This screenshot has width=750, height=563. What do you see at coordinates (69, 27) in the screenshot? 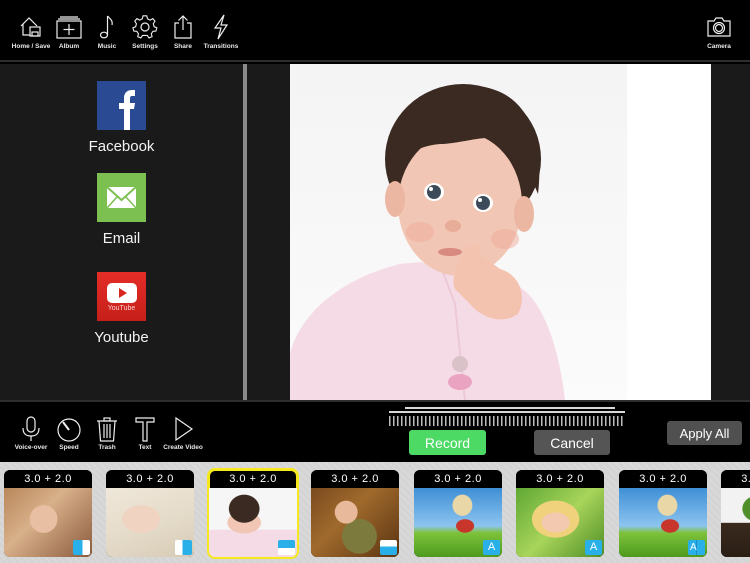
I see `album-icon` at bounding box center [69, 27].